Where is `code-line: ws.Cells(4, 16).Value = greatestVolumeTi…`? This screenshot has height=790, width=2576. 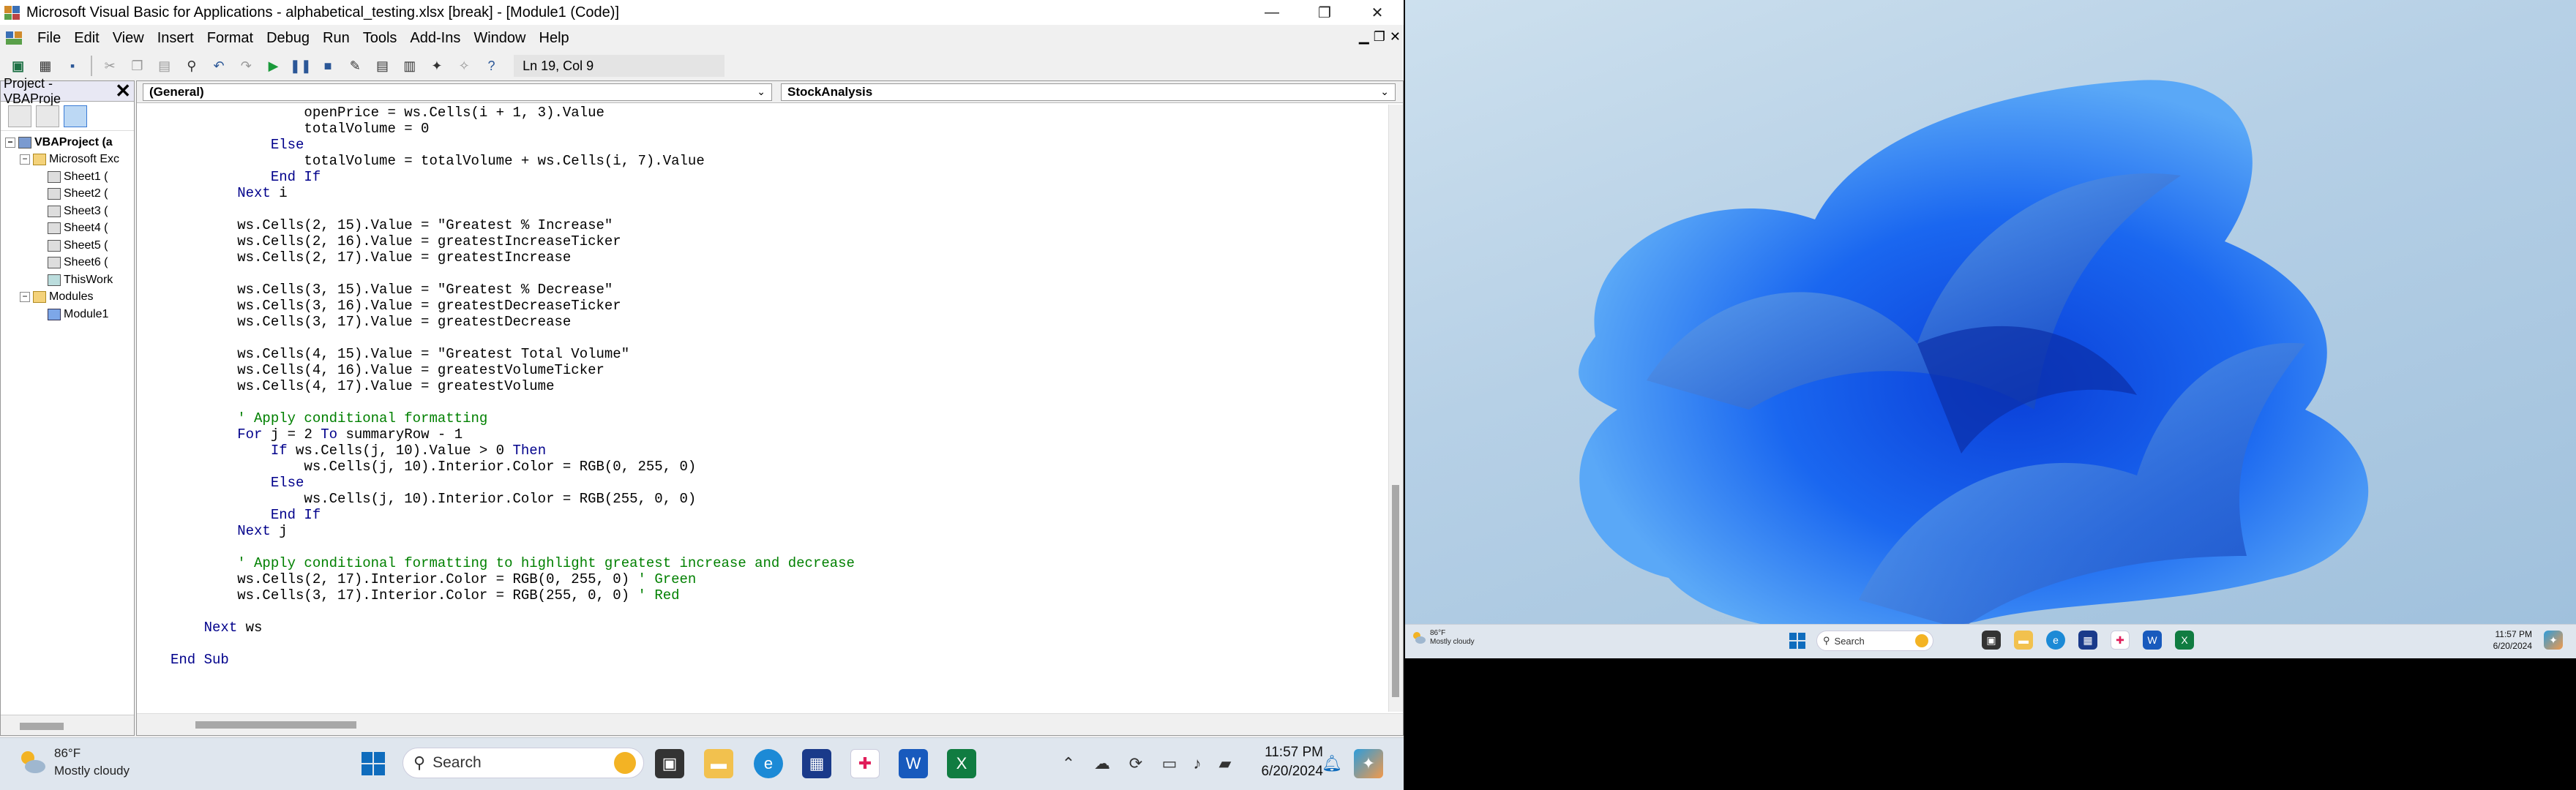
code-line: ws.Cells(4, 16).Value = greatestVolumeTi… is located at coordinates (762, 370).